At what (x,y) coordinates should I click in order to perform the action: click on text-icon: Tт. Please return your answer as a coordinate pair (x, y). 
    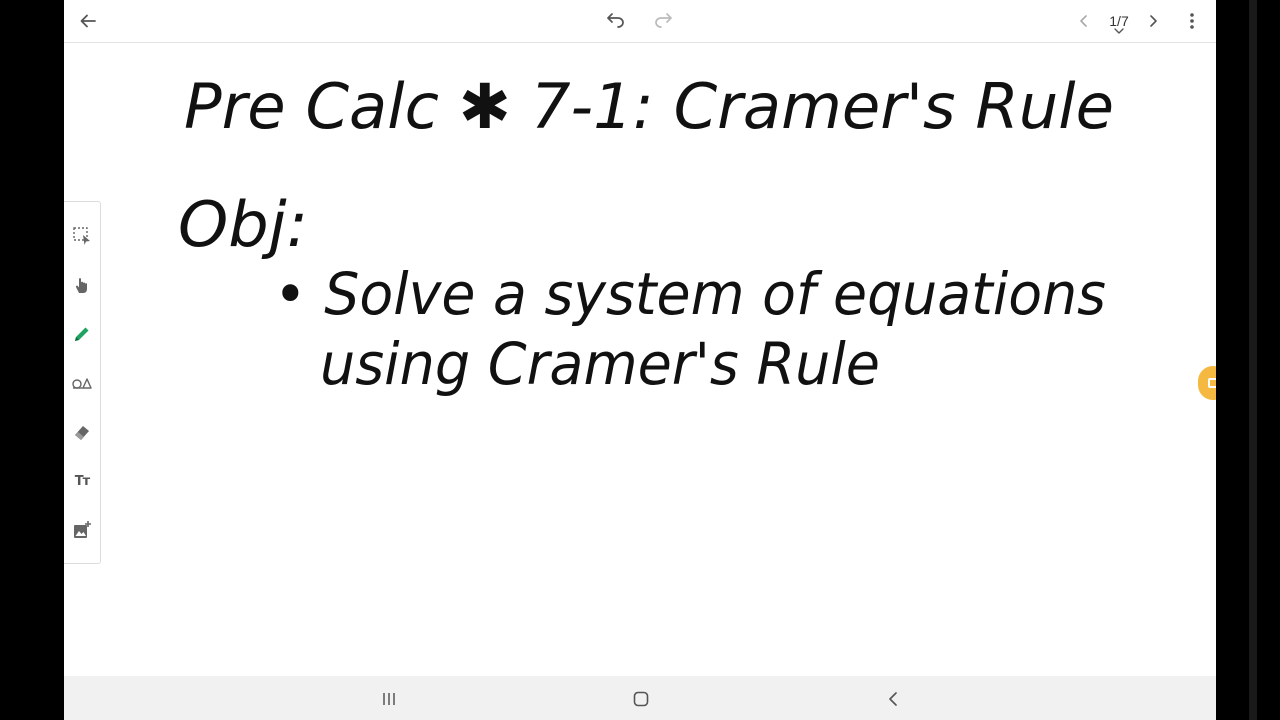
    Looking at the image, I should click on (82, 481).